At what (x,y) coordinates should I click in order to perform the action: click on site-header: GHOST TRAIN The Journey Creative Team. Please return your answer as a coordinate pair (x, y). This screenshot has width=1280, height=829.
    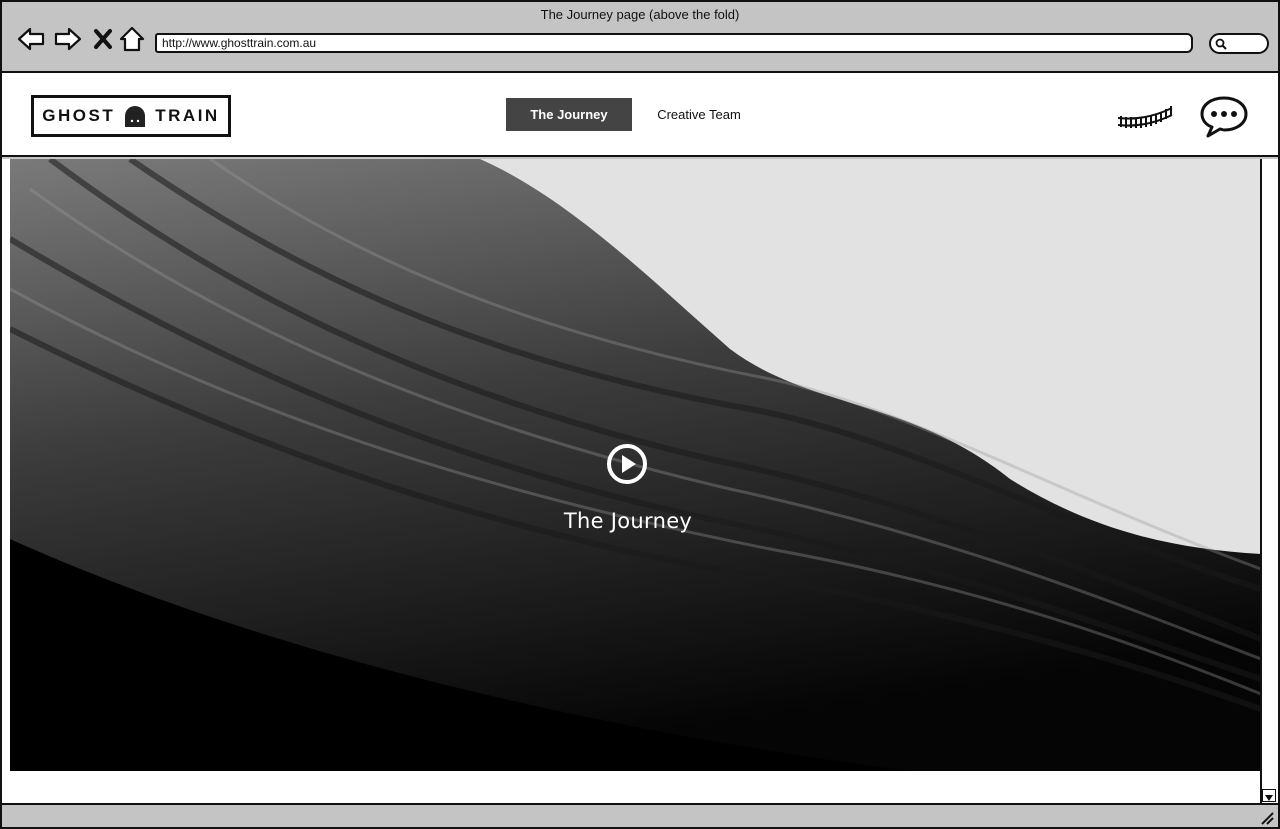
    Looking at the image, I should click on (640, 115).